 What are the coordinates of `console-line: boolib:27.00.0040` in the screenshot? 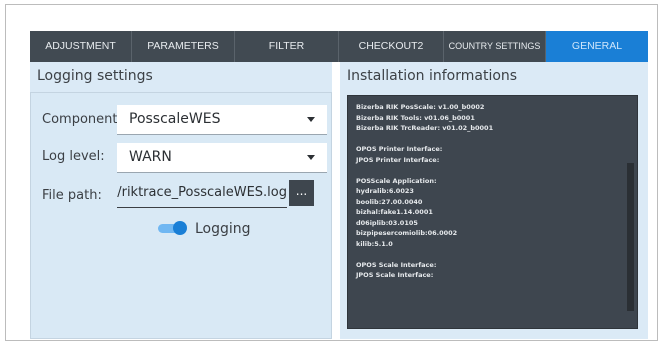 It's located at (389, 201).